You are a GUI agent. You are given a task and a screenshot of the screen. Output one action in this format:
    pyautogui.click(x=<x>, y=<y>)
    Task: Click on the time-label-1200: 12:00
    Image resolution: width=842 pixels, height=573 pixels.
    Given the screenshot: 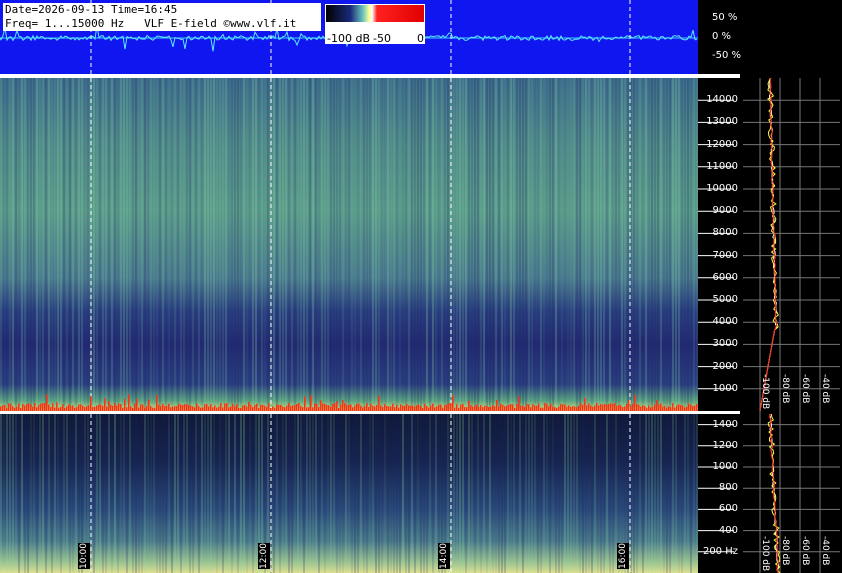 What is the action you would take?
    pyautogui.click(x=264, y=556)
    